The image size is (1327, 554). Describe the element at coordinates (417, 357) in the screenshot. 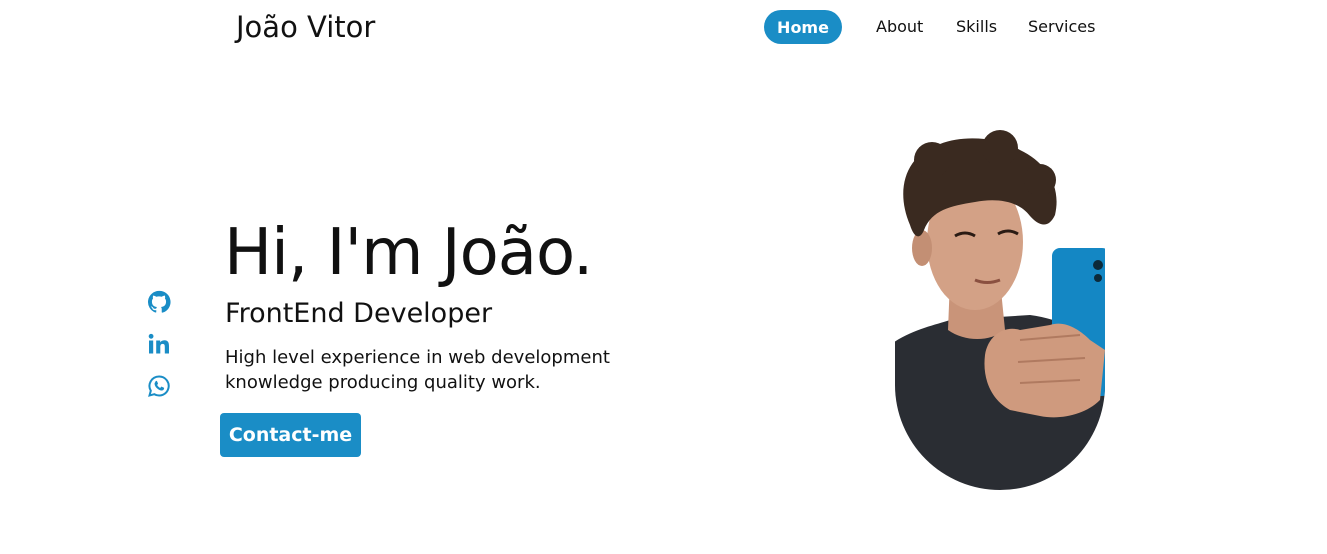

I see `hero-description-line: High level experience in web development` at that location.